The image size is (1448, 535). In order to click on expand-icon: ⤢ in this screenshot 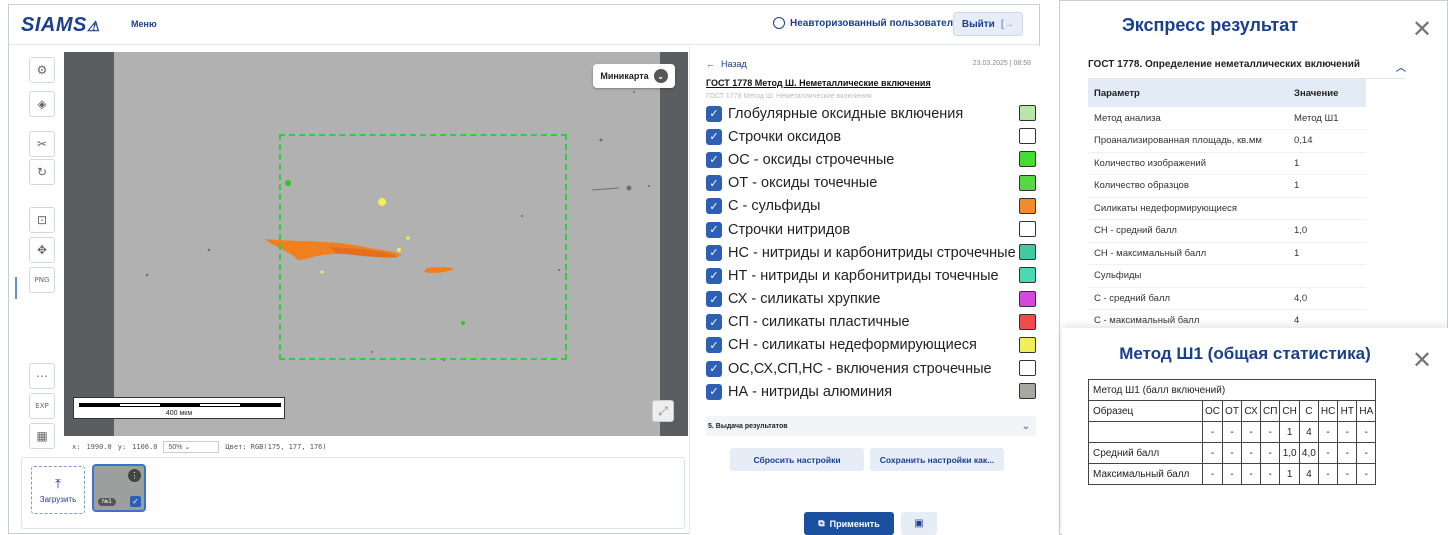, I will do `click(663, 411)`.